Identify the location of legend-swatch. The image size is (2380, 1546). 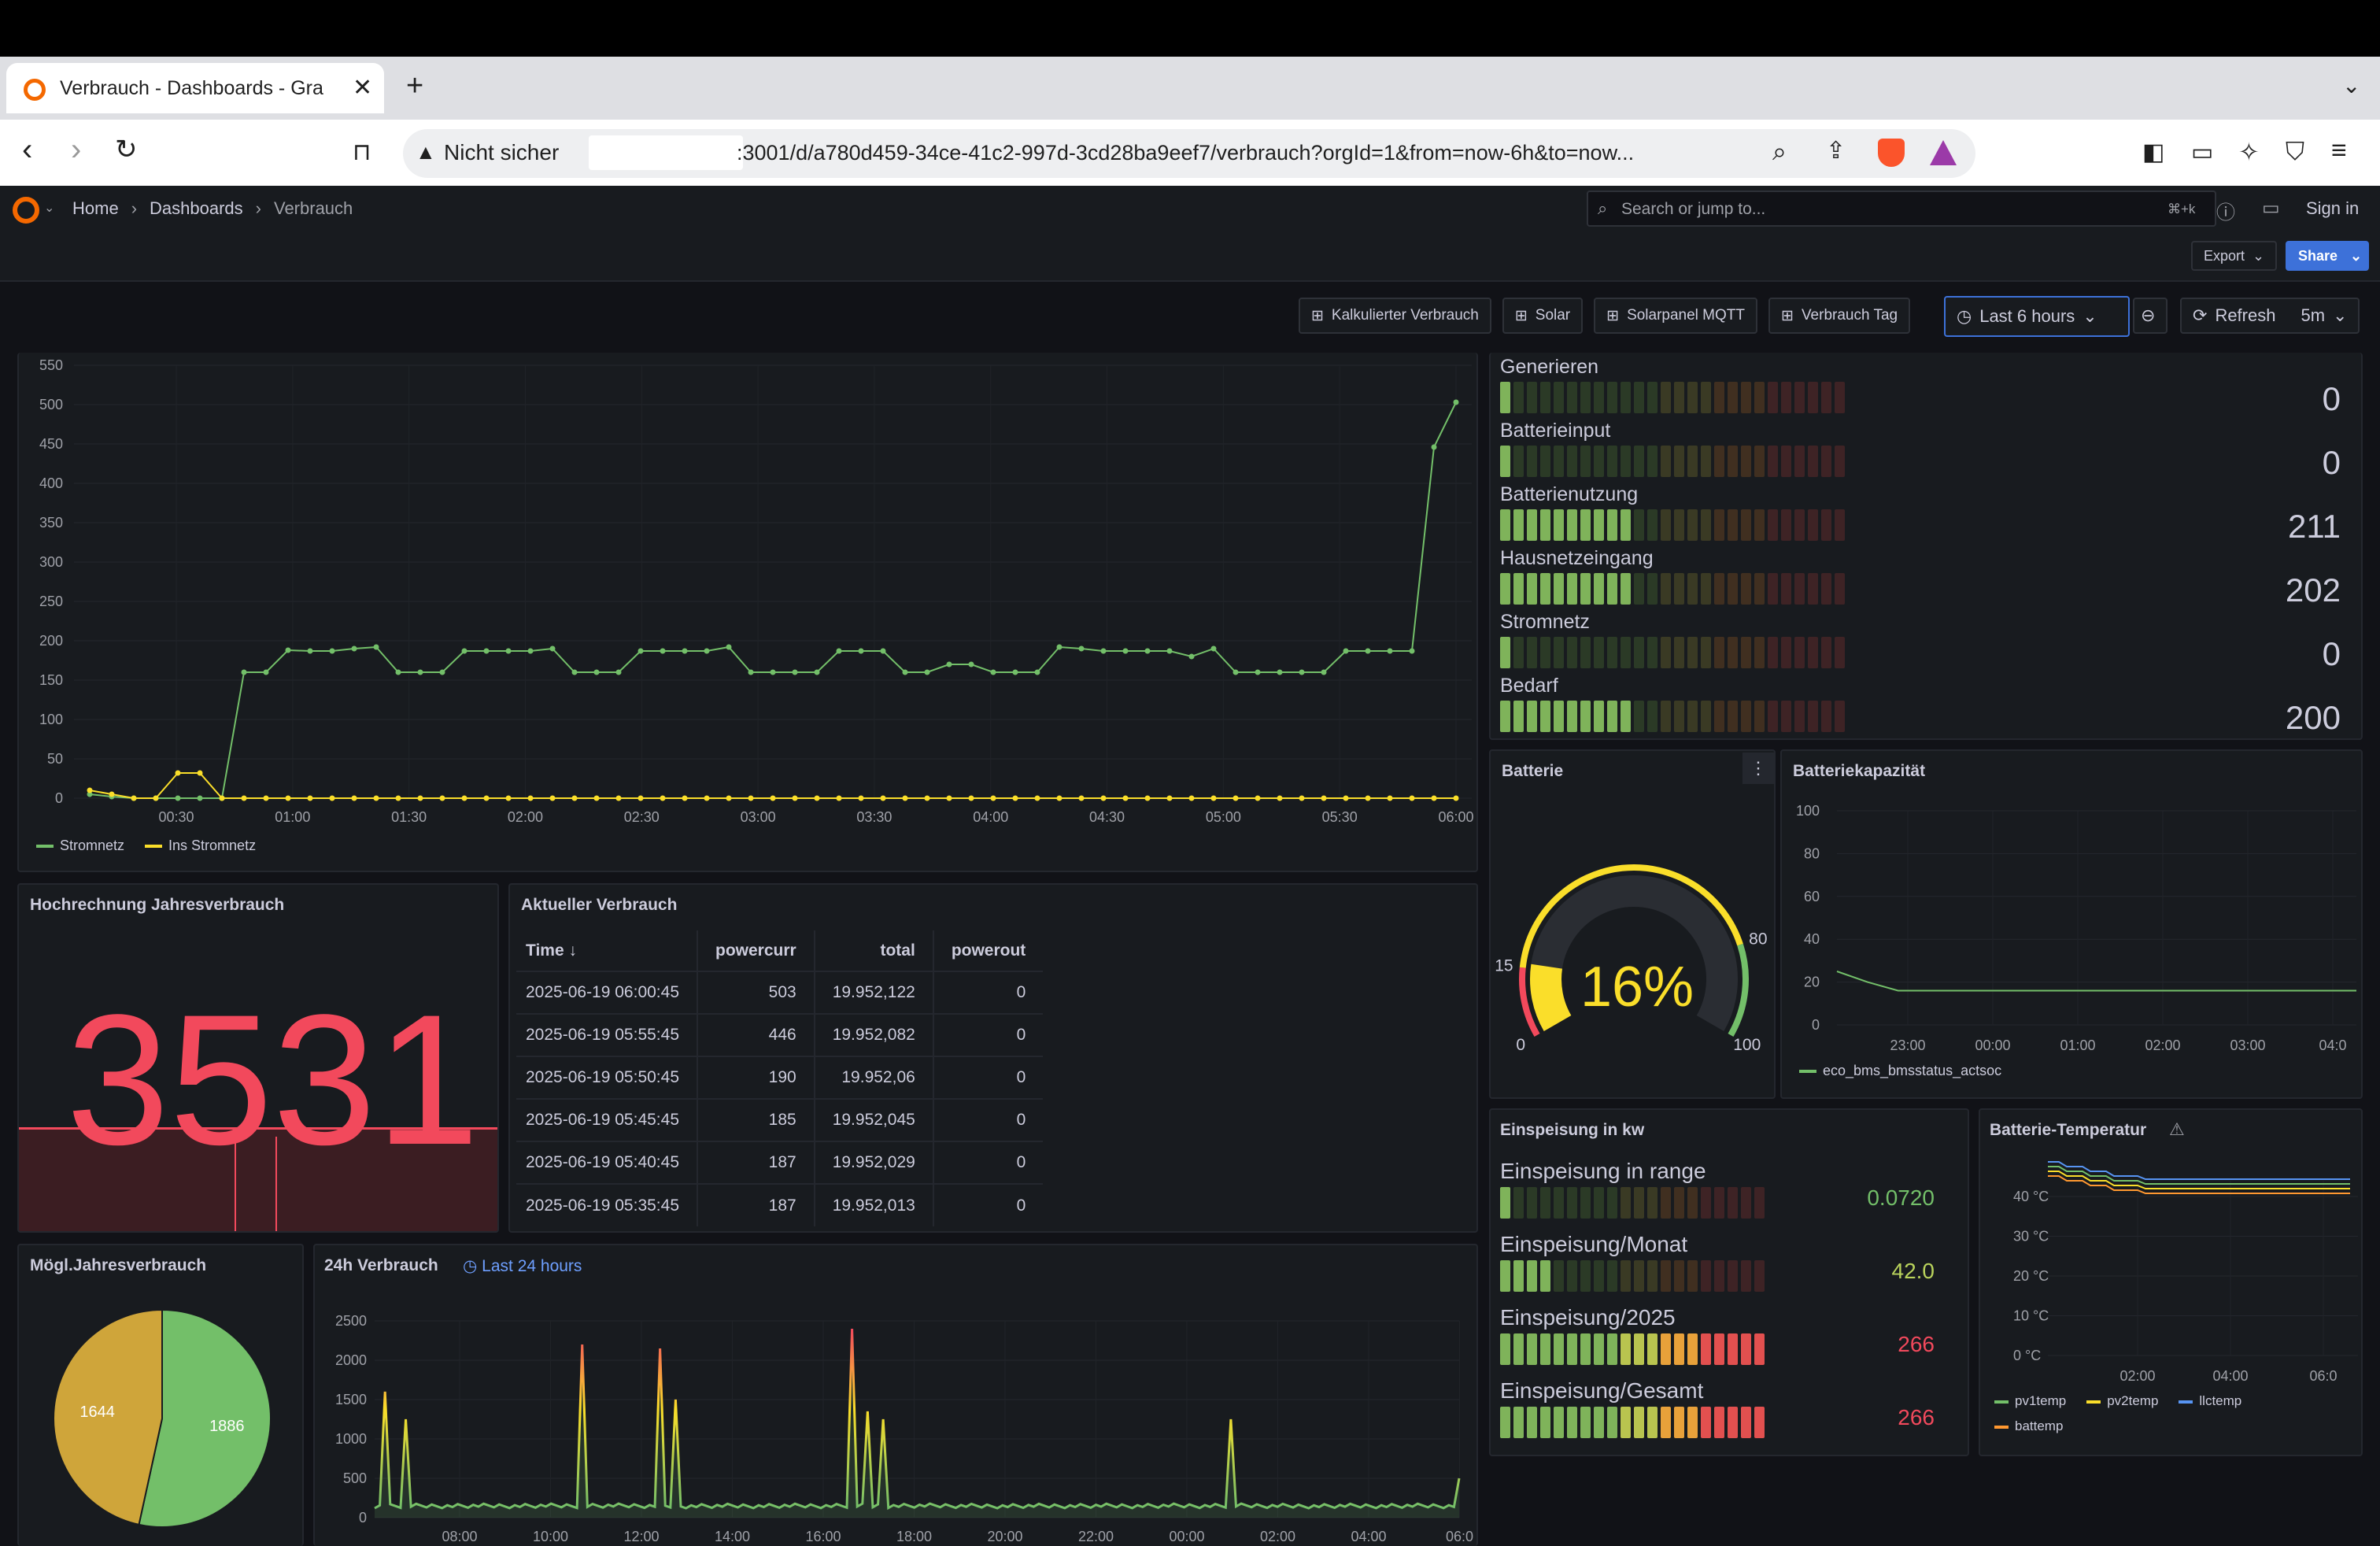
(2001, 1427).